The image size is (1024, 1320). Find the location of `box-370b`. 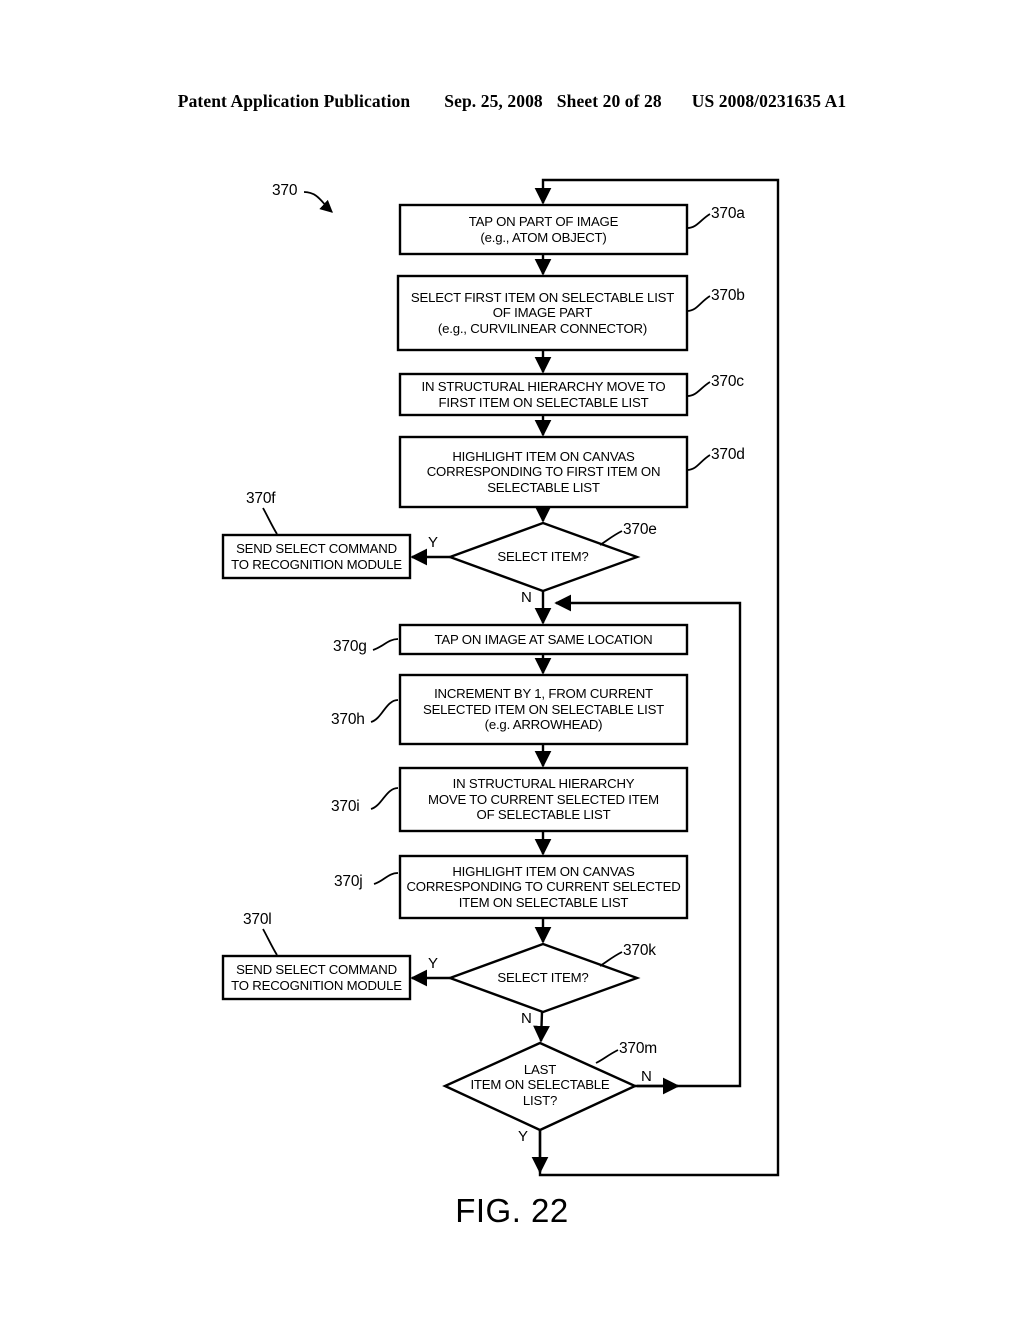

box-370b is located at coordinates (542, 313).